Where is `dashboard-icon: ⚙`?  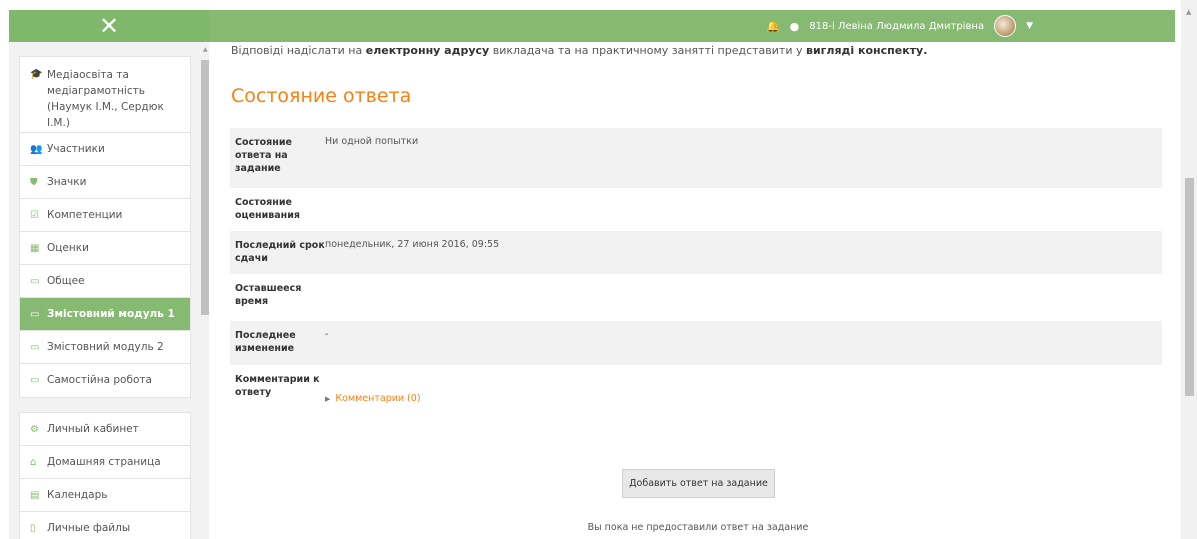
dashboard-icon: ⚙ is located at coordinates (34, 429).